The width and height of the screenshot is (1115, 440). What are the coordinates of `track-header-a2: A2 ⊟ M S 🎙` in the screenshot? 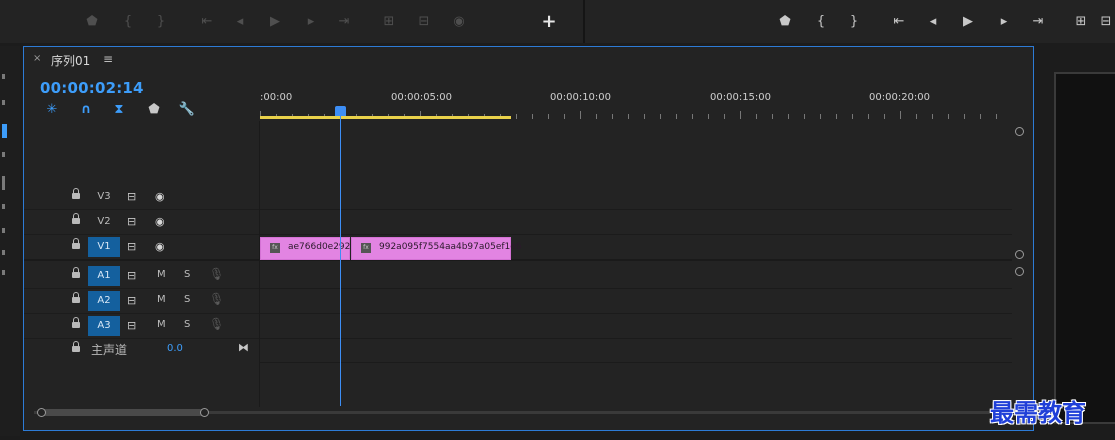 It's located at (141, 301).